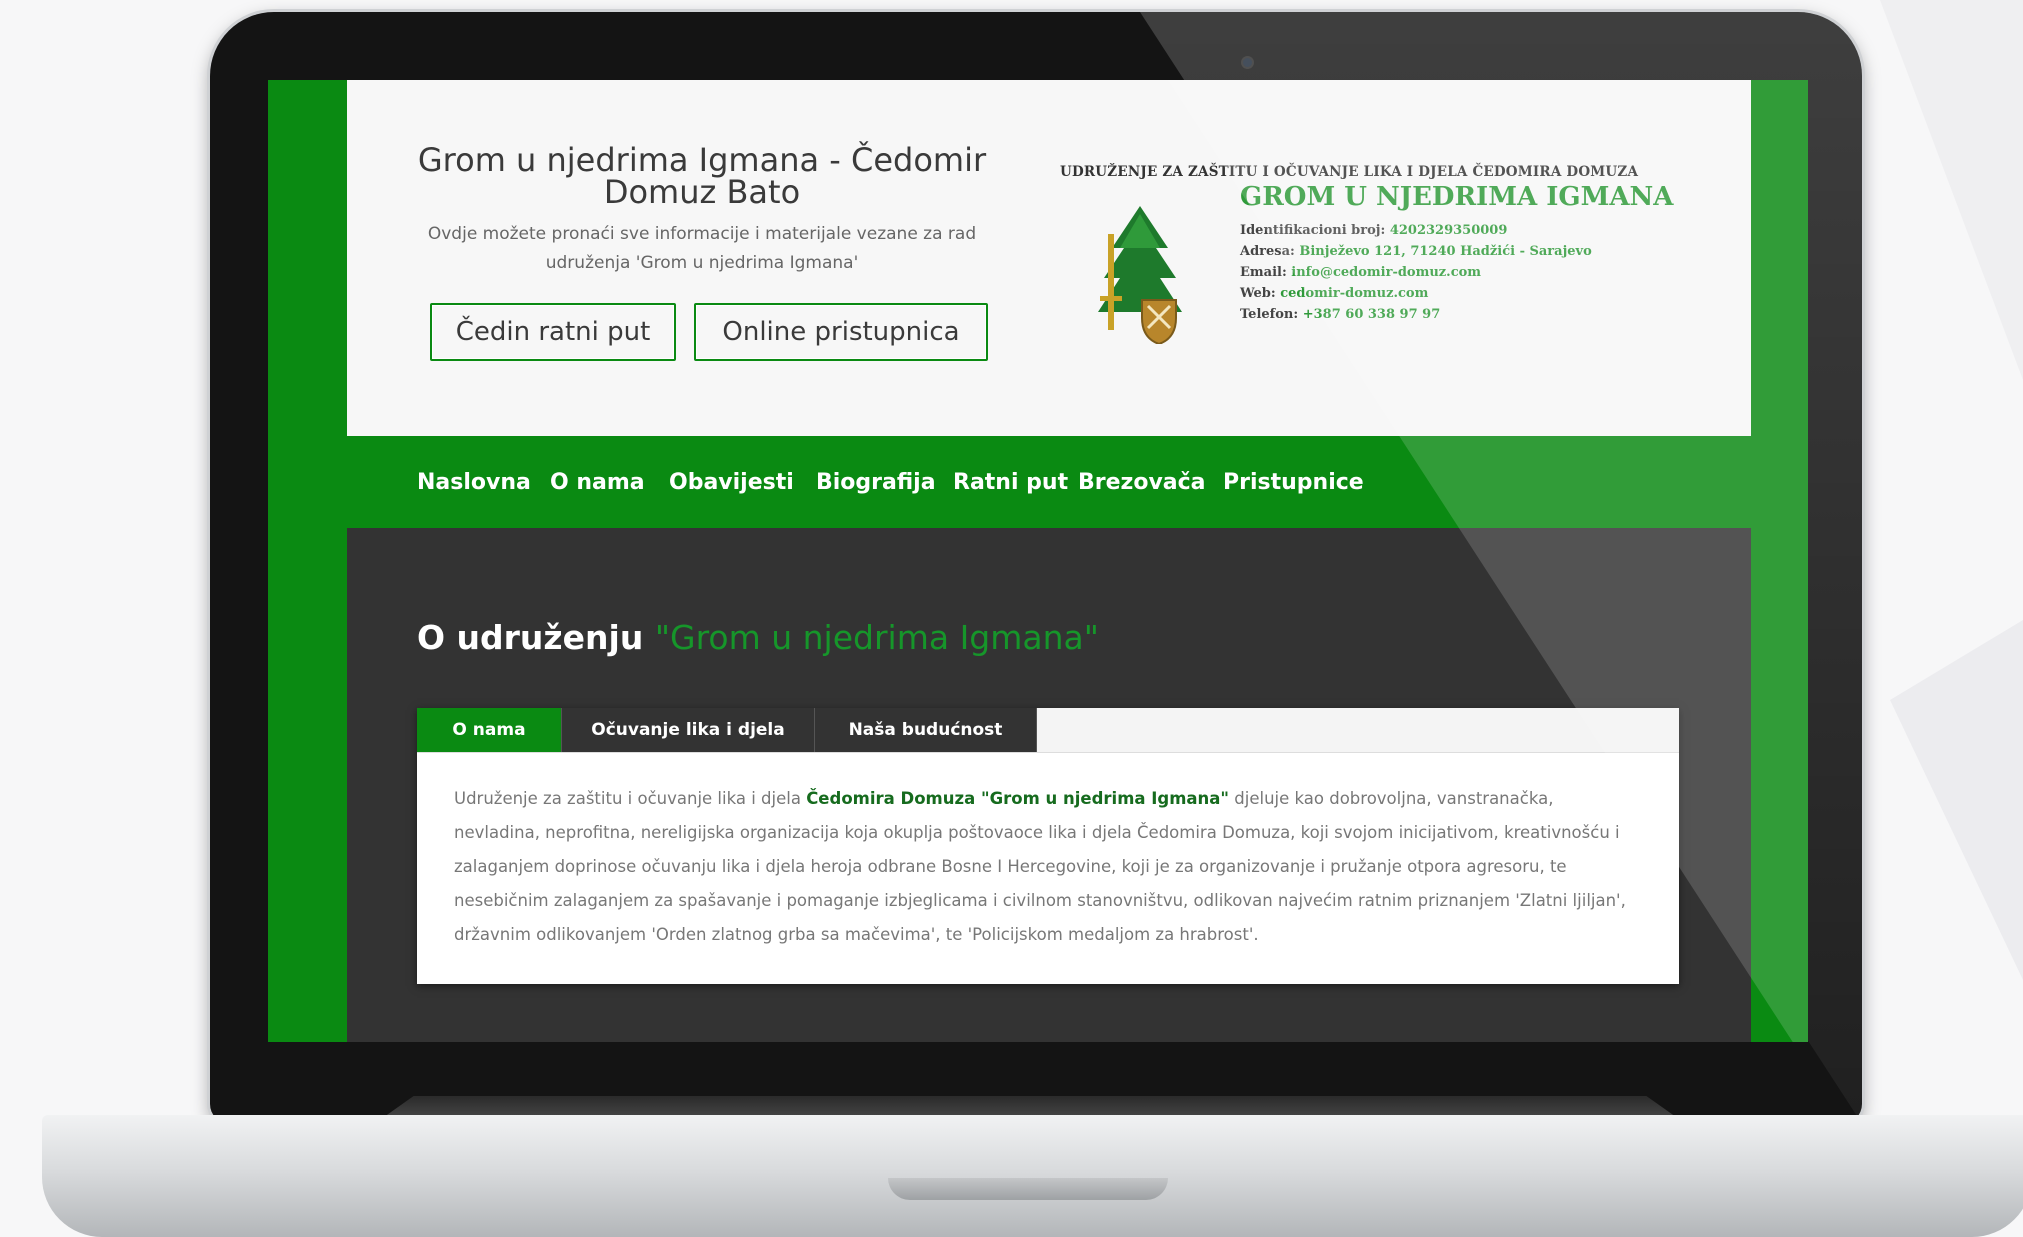 The width and height of the screenshot is (2023, 1237). Describe the element at coordinates (1361, 272) in the screenshot. I see `letterhead-email-line: Email: info@cedomir-domuz.com` at that location.